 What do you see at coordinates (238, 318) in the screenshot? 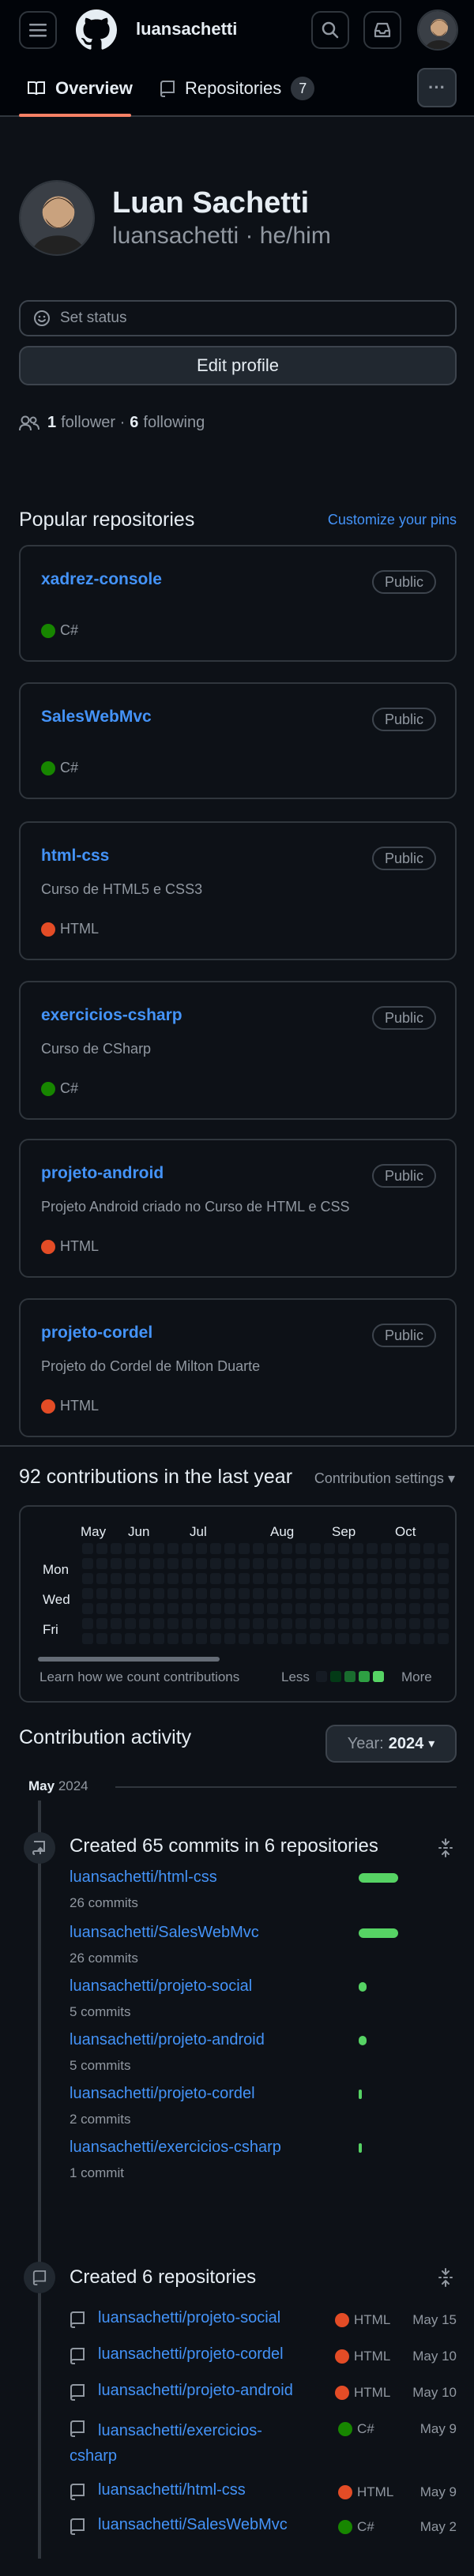
I see `set-status-button: Set status` at bounding box center [238, 318].